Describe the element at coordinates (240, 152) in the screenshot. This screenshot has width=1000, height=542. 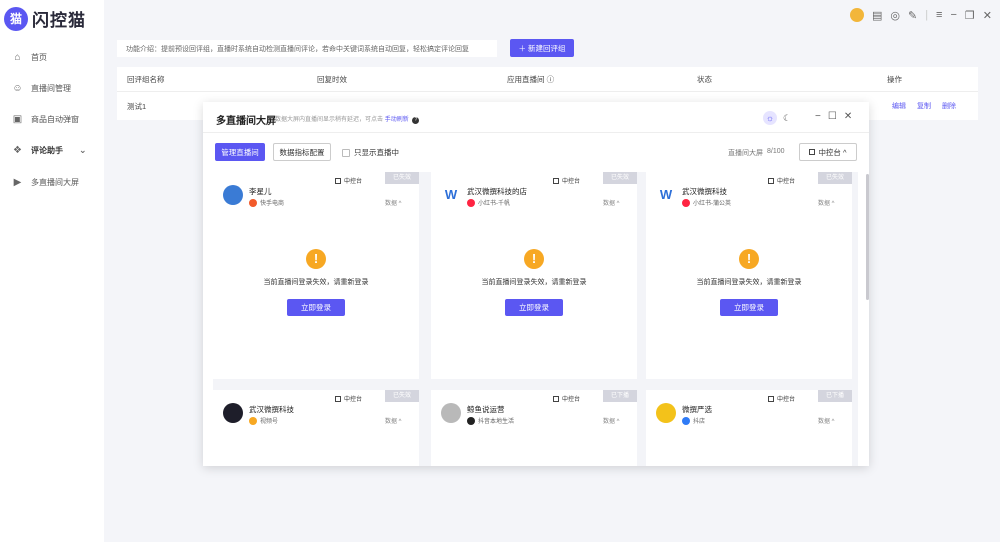
I see `manage-rooms-button: 管理直播间` at that location.